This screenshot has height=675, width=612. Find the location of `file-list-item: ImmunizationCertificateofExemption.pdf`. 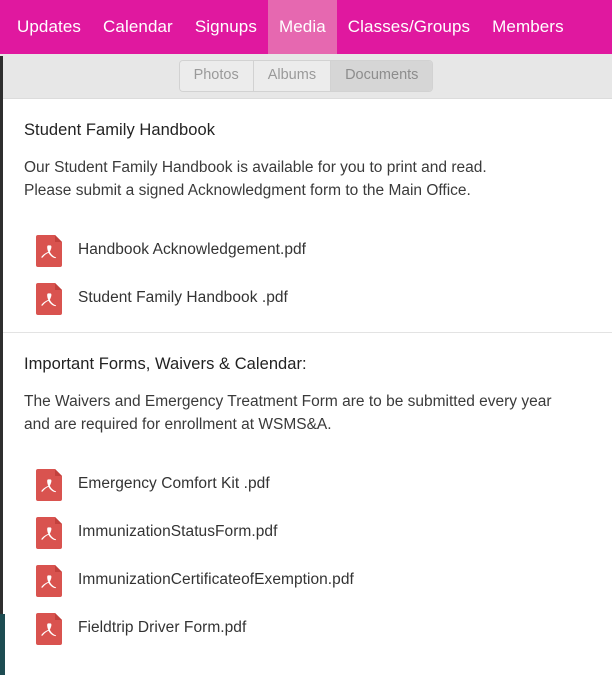

file-list-item: ImmunizationCertificateofExemption.pdf is located at coordinates (306, 580).